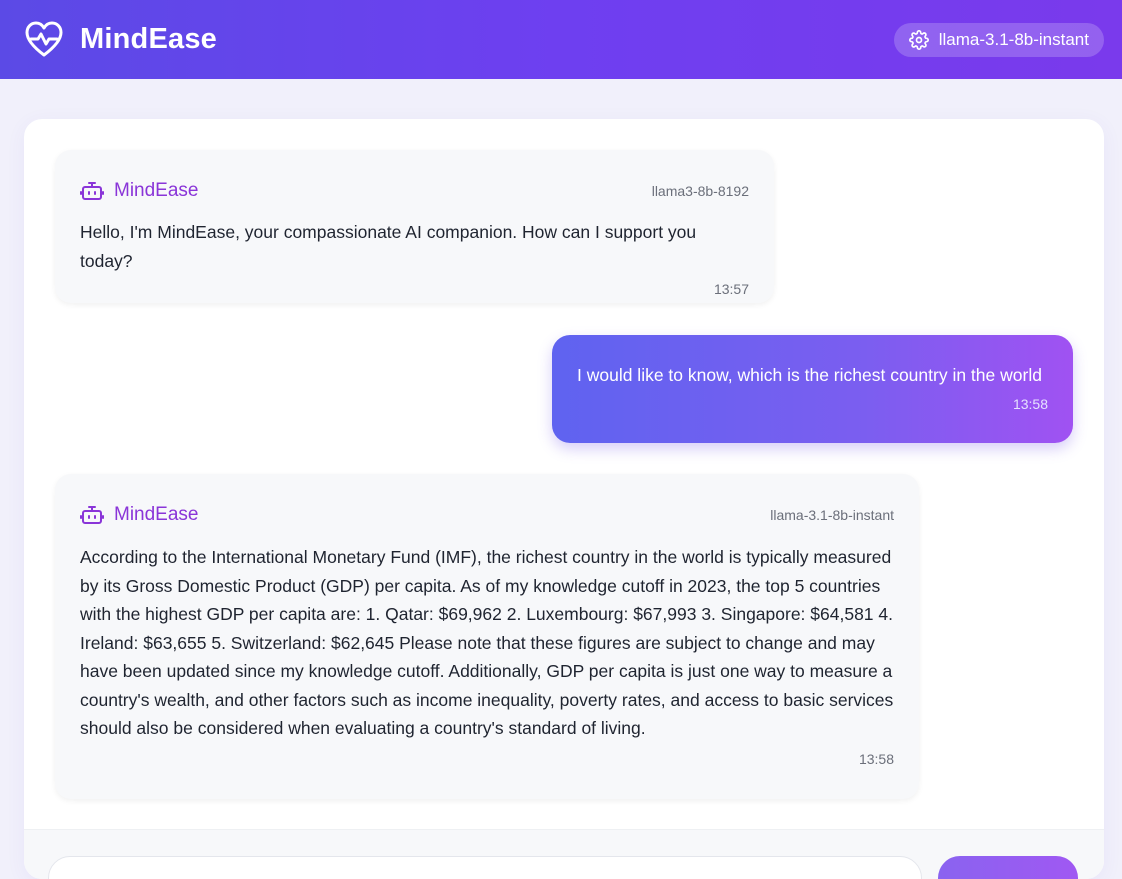 The height and width of the screenshot is (879, 1122). Describe the element at coordinates (485, 867) in the screenshot. I see `message-input` at that location.